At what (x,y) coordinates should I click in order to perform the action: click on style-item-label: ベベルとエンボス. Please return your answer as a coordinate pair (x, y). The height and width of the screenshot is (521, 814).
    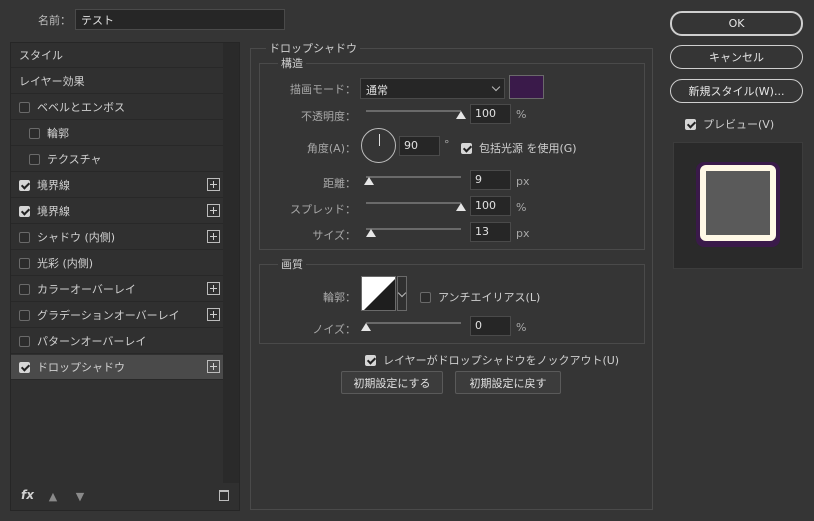
    Looking at the image, I should click on (81, 107).